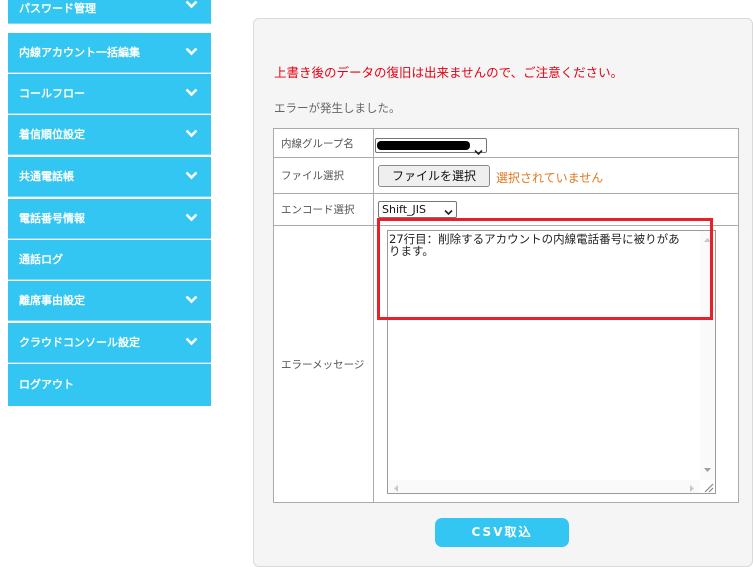  What do you see at coordinates (545, 269) in the screenshot?
I see `annotation-highlight` at bounding box center [545, 269].